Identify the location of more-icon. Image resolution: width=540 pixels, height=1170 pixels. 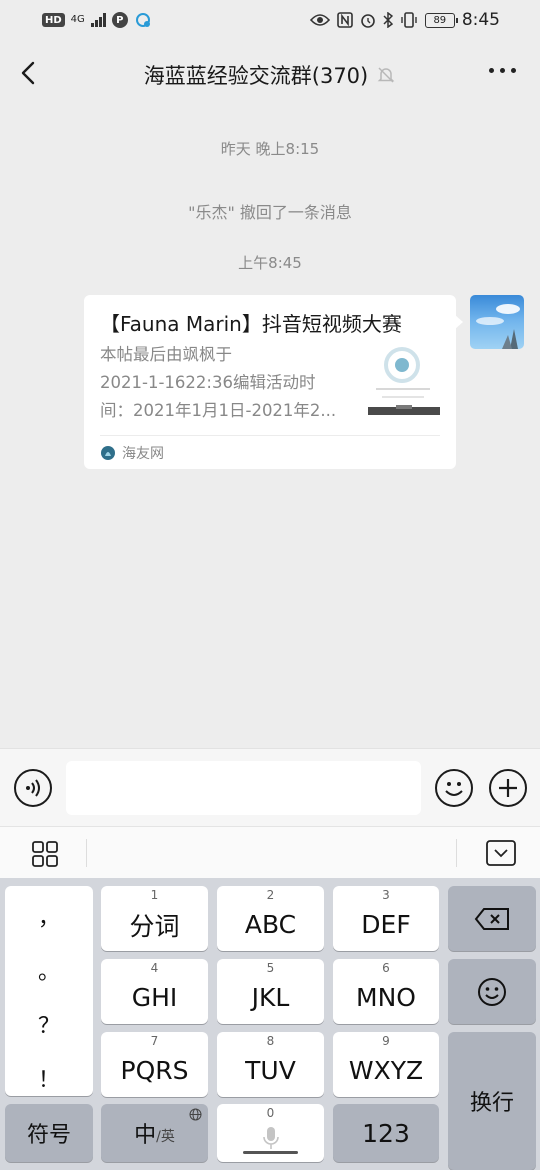
(502, 70).